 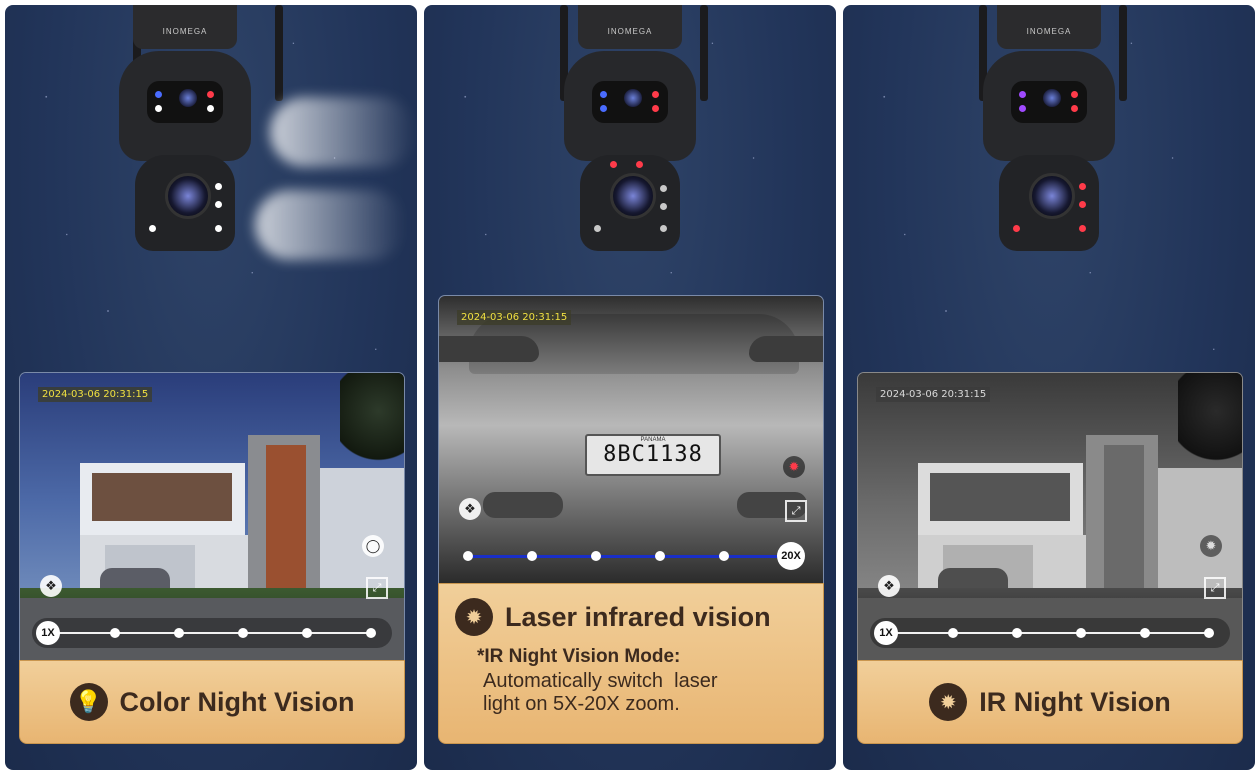 What do you see at coordinates (638, 616) in the screenshot?
I see `caption-title: Laser infrared vision` at bounding box center [638, 616].